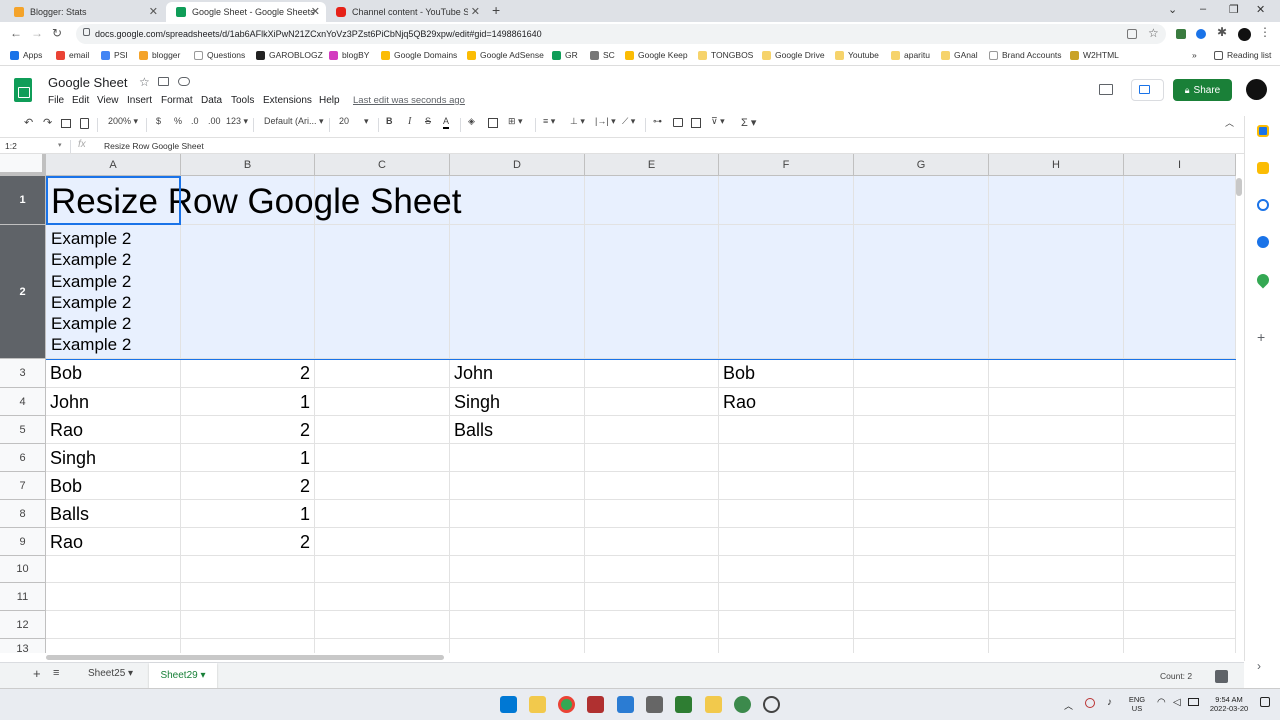 This screenshot has height=720, width=1280. Describe the element at coordinates (1229, 704) in the screenshot. I see `clock: 9:54 AM 2022-03-20` at that location.